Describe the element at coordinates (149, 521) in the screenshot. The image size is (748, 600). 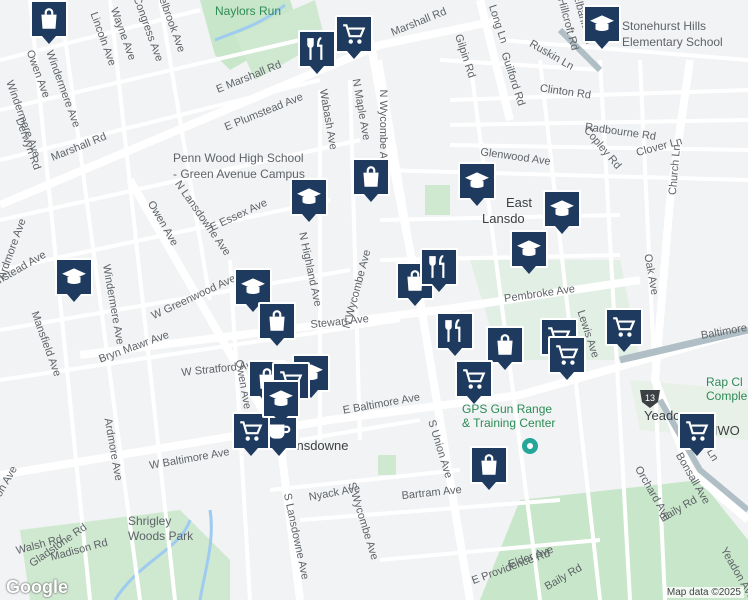
I see `place-label: Shrigley` at that location.